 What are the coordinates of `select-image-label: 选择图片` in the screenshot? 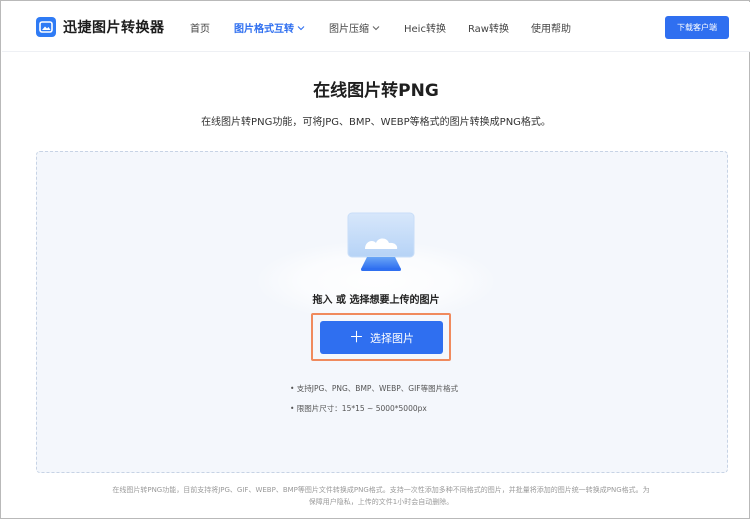 It's located at (392, 338).